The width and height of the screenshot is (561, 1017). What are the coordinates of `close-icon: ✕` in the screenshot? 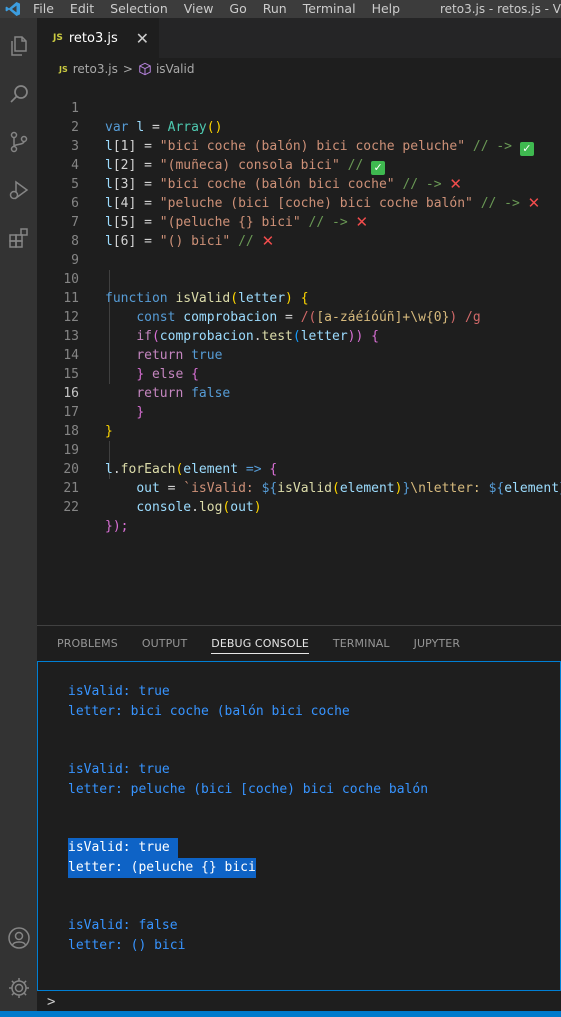 It's located at (142, 38).